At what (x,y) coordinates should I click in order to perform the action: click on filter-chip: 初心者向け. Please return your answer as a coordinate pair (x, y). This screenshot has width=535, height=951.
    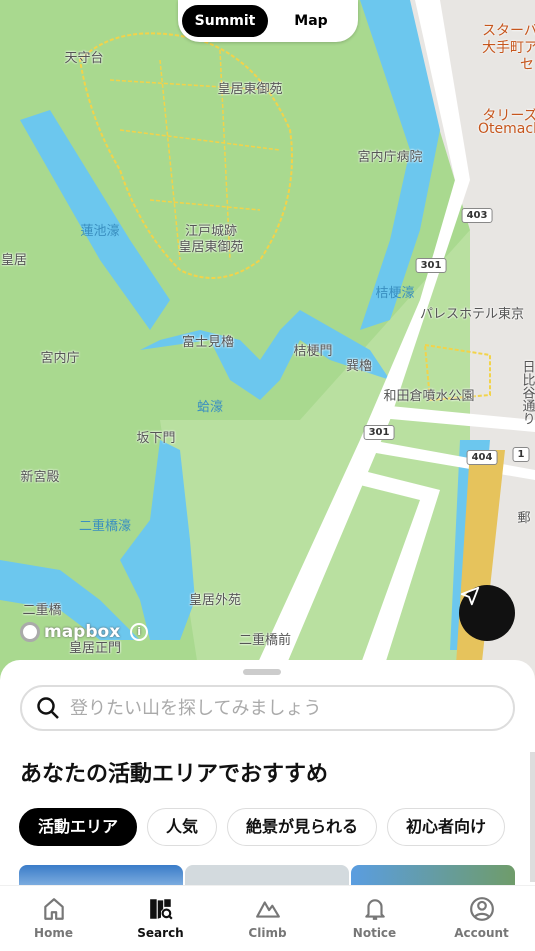
    Looking at the image, I should click on (446, 827).